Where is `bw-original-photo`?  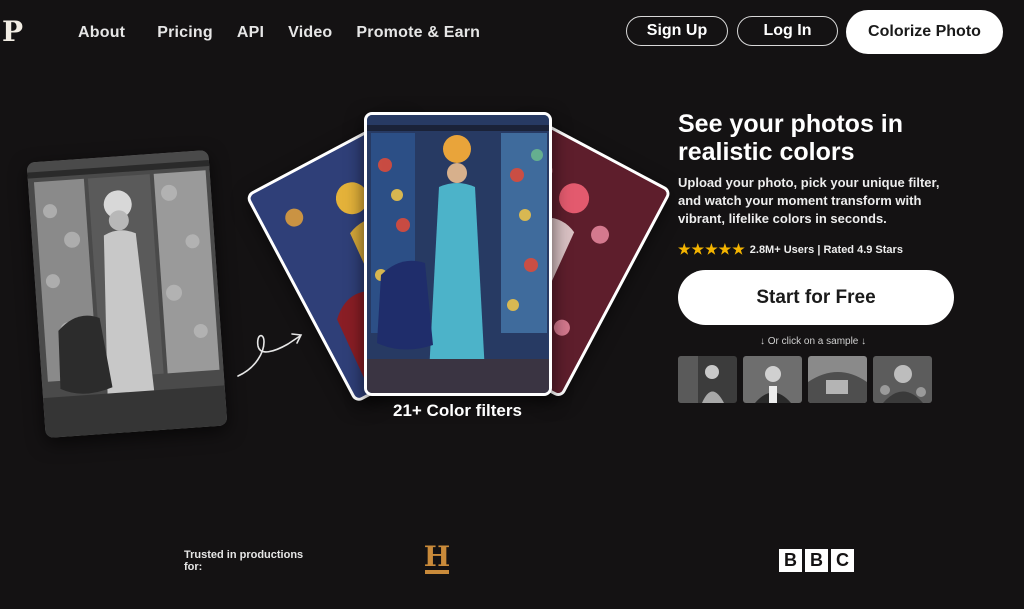
bw-original-photo is located at coordinates (127, 294).